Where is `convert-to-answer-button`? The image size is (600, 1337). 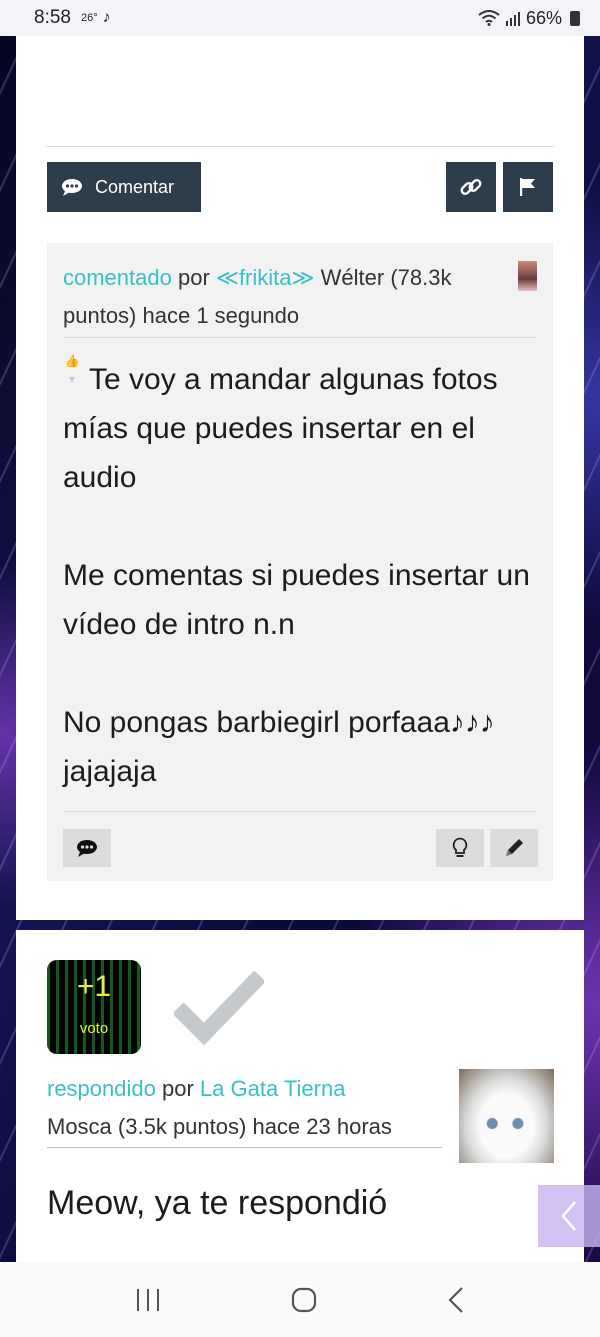
convert-to-answer-button is located at coordinates (460, 848).